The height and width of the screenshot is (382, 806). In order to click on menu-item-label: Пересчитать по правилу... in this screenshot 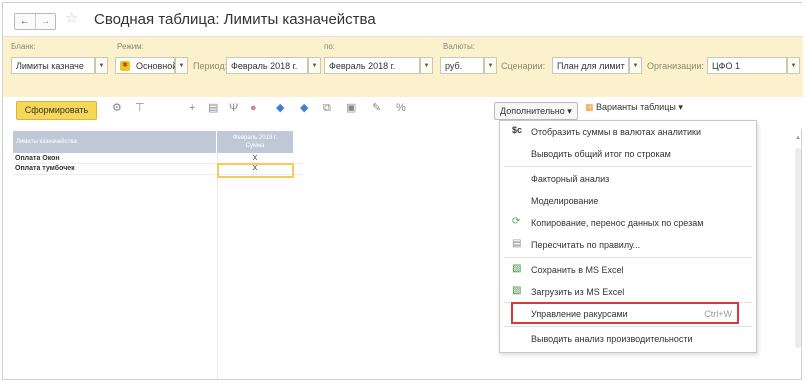, I will do `click(586, 245)`.